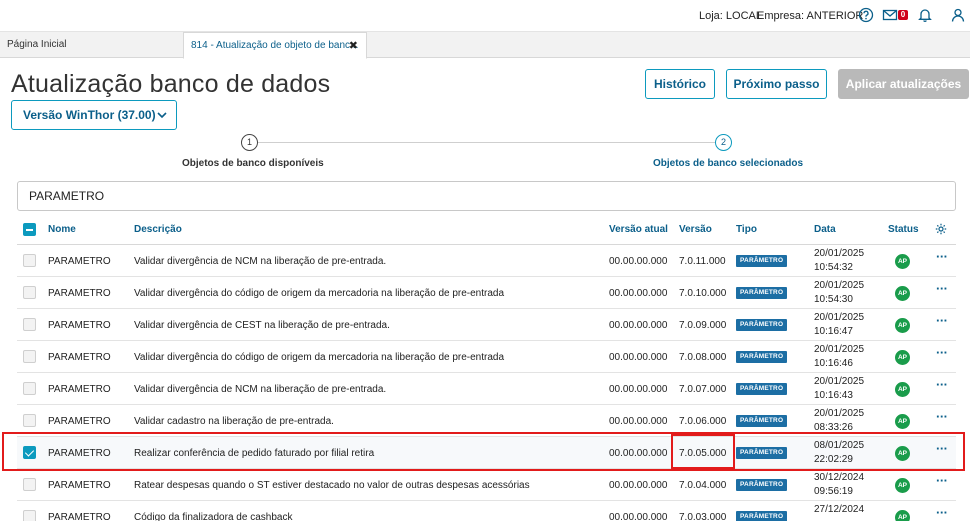 This screenshot has height=521, width=970. I want to click on step-1-indicator: 1, so click(249, 142).